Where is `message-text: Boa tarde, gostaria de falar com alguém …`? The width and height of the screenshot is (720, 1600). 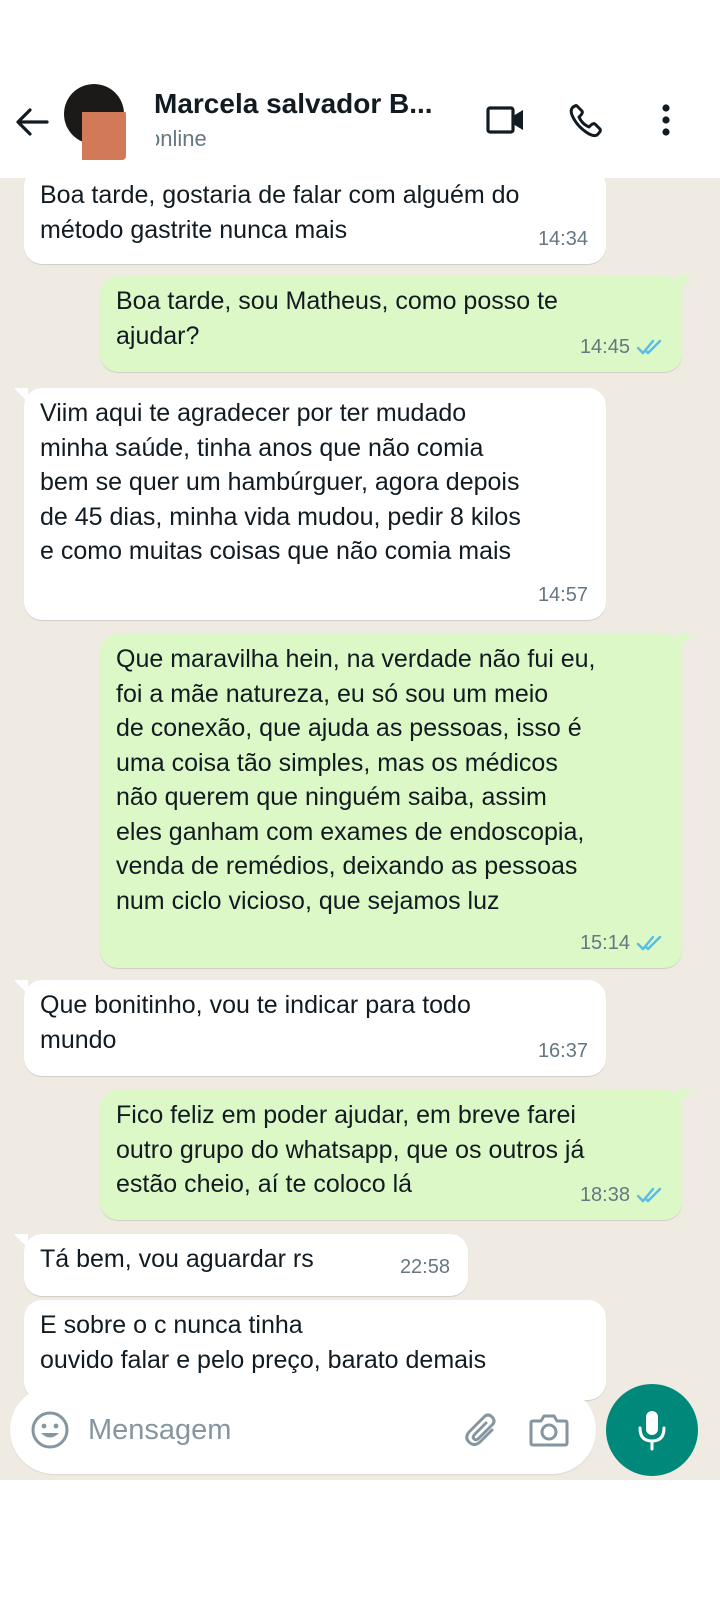
message-text: Boa tarde, gostaria de falar com alguém … is located at coordinates (280, 212).